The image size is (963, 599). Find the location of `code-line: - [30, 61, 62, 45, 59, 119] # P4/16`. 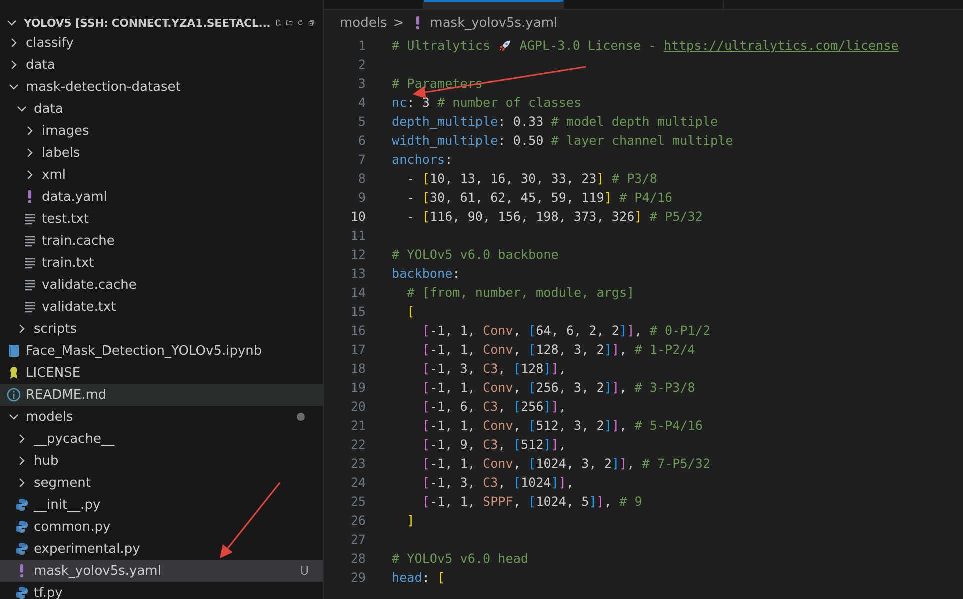

code-line: - [30, 61, 62, 45, 59, 119] # P4/16 is located at coordinates (539, 197).